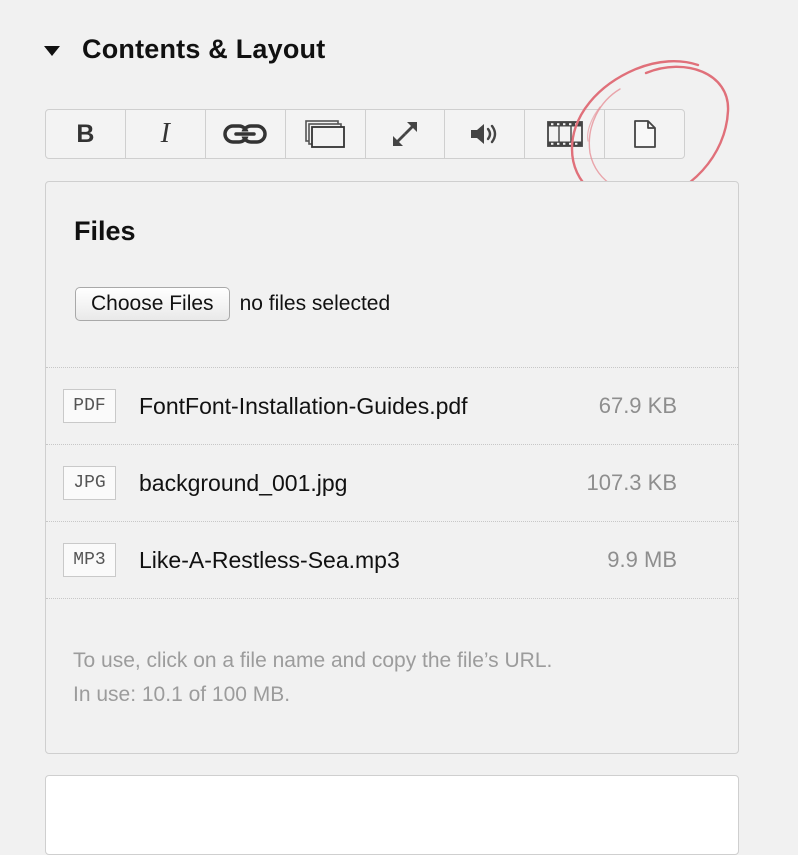  What do you see at coordinates (105, 231) in the screenshot?
I see `files-title: Files` at bounding box center [105, 231].